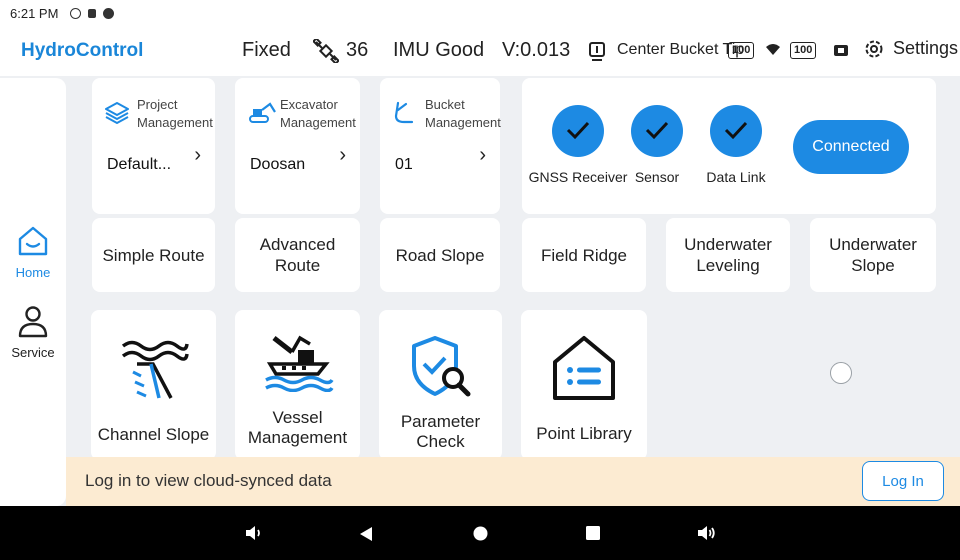 The image size is (960, 560). Describe the element at coordinates (841, 50) in the screenshot. I see `device-icon` at that location.